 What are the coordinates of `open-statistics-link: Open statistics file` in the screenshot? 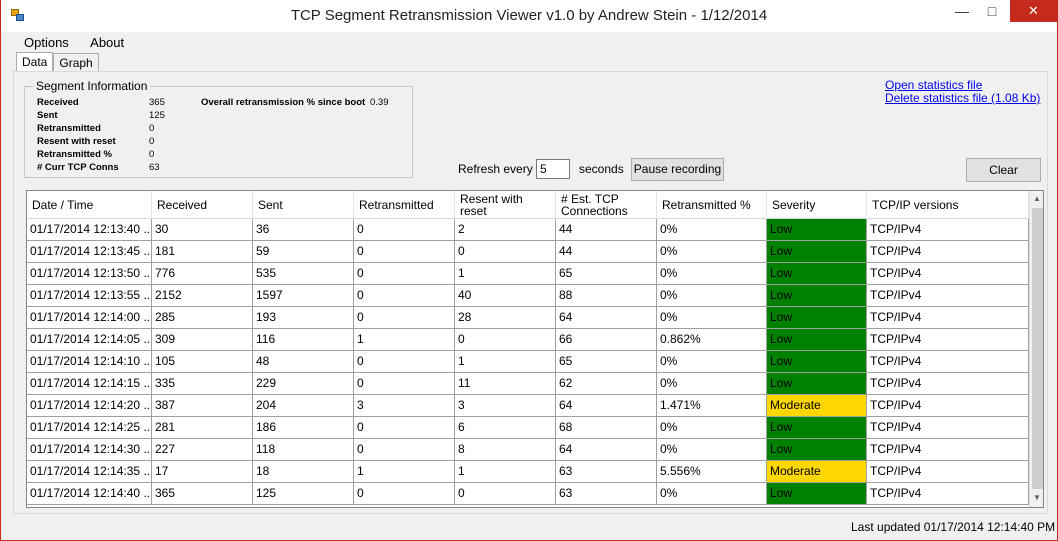 It's located at (933, 85).